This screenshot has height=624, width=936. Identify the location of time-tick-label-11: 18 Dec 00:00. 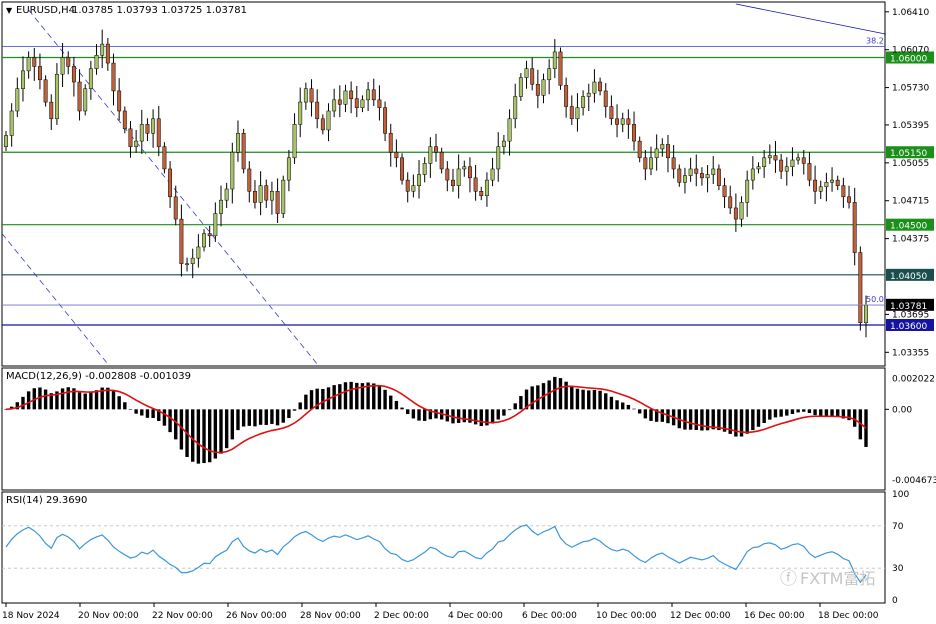
(848, 616).